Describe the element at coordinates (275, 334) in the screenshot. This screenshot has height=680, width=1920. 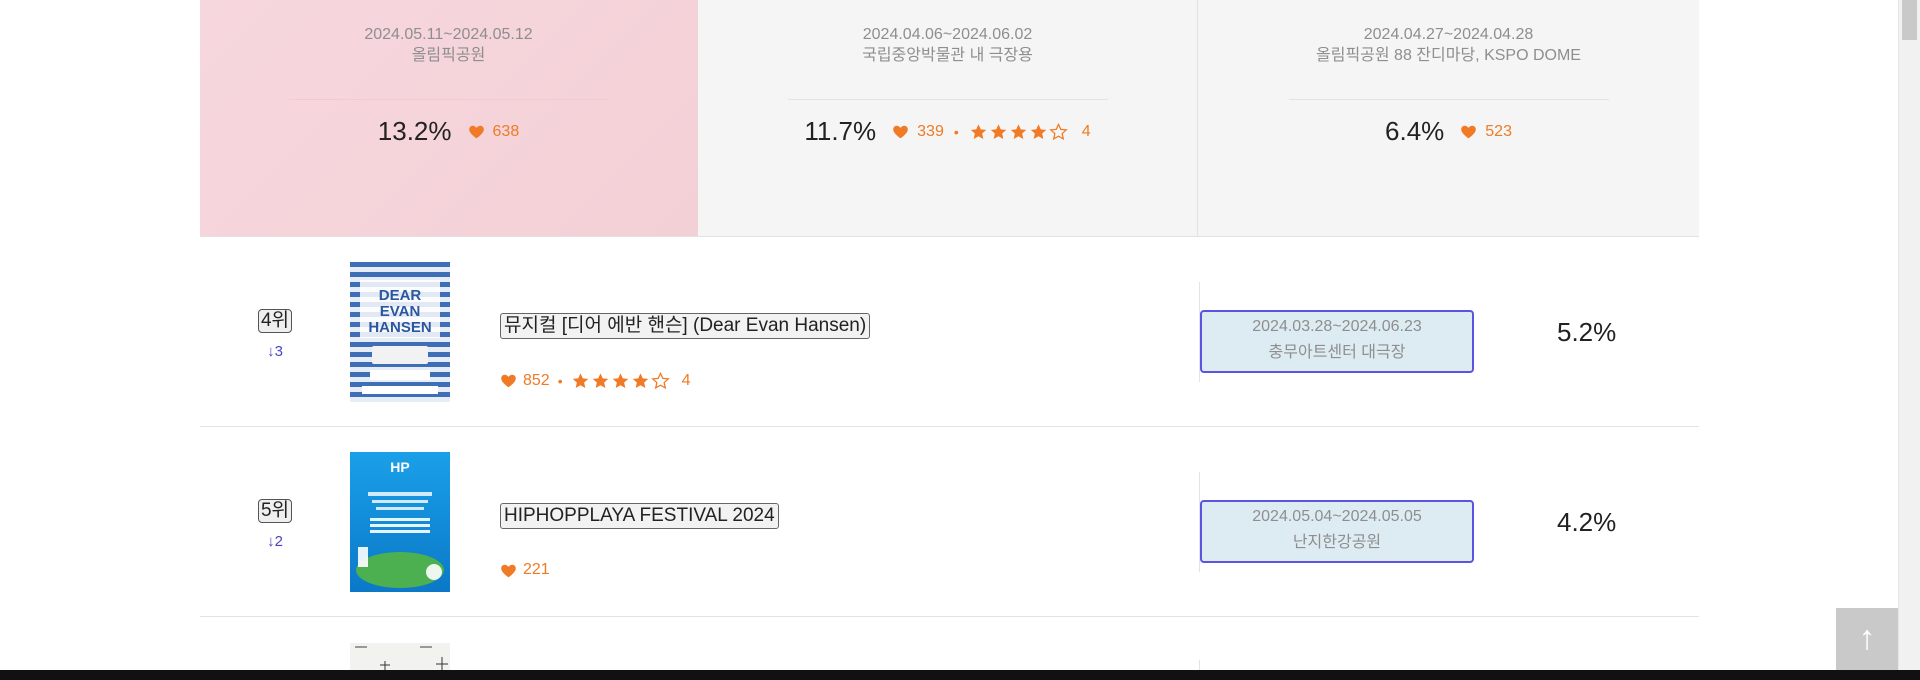
I see `rank: 4위 ↓3` at that location.